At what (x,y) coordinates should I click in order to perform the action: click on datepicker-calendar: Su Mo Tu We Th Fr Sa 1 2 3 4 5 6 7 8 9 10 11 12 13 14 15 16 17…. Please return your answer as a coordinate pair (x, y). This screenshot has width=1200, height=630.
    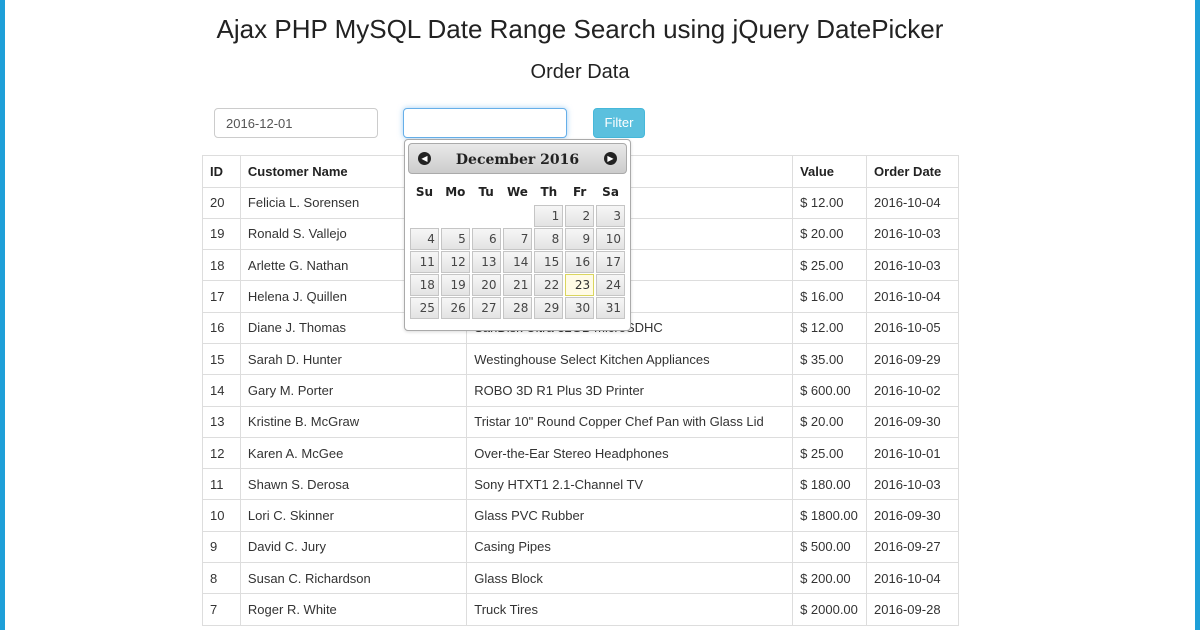
    Looking at the image, I should click on (517, 249).